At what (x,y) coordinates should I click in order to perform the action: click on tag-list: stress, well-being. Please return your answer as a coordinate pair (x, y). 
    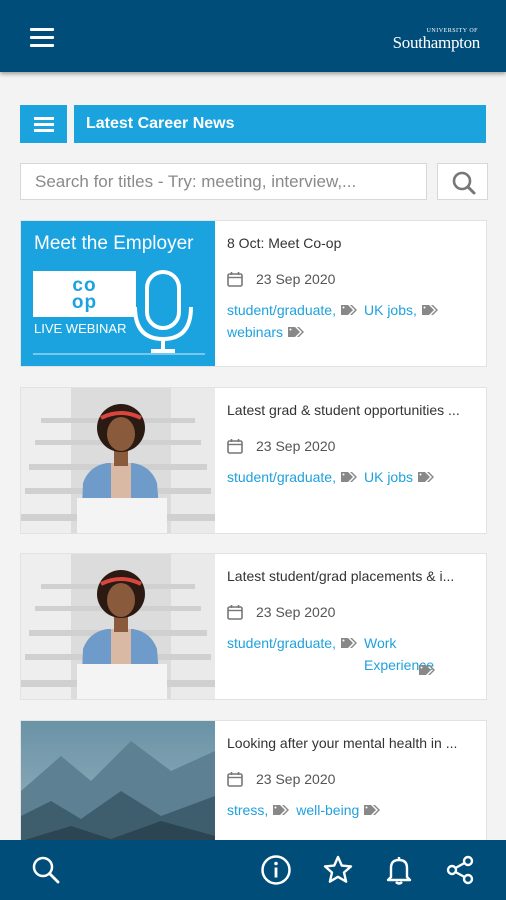
    Looking at the image, I should click on (354, 810).